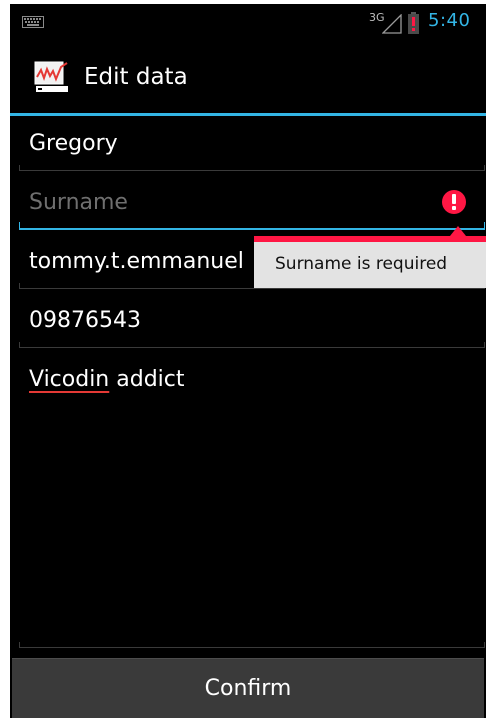  Describe the element at coordinates (136, 77) in the screenshot. I see `action-bar-title: Edit data` at that location.